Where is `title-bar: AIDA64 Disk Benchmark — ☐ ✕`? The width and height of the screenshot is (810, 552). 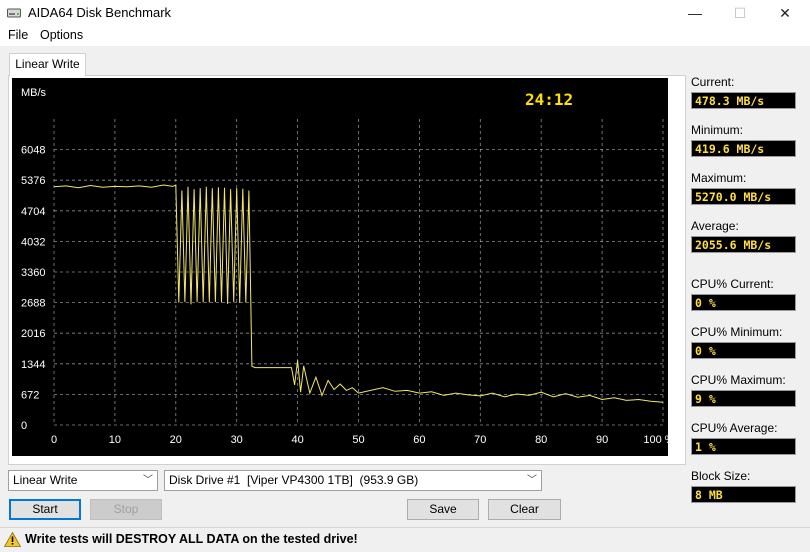 title-bar: AIDA64 Disk Benchmark — ☐ ✕ is located at coordinates (405, 13).